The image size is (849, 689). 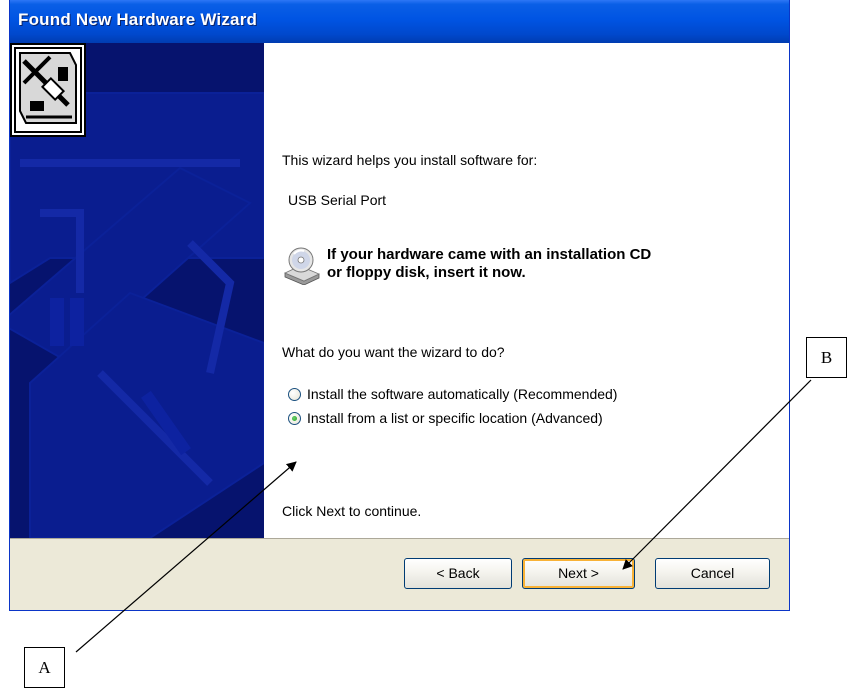 What do you see at coordinates (826, 357) in the screenshot?
I see `callout-b: B` at bounding box center [826, 357].